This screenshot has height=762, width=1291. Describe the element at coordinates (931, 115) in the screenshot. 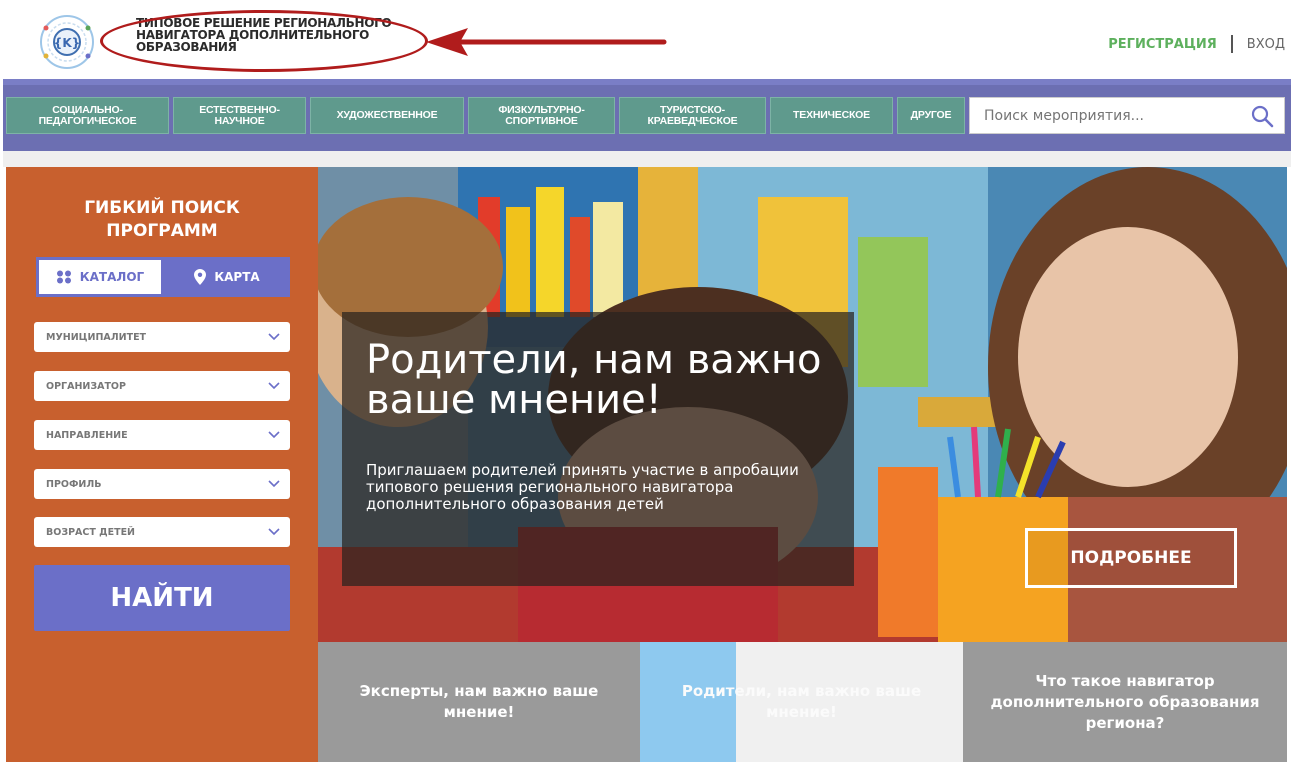

I see `nav-item-other: ДРУГОЕ` at that location.